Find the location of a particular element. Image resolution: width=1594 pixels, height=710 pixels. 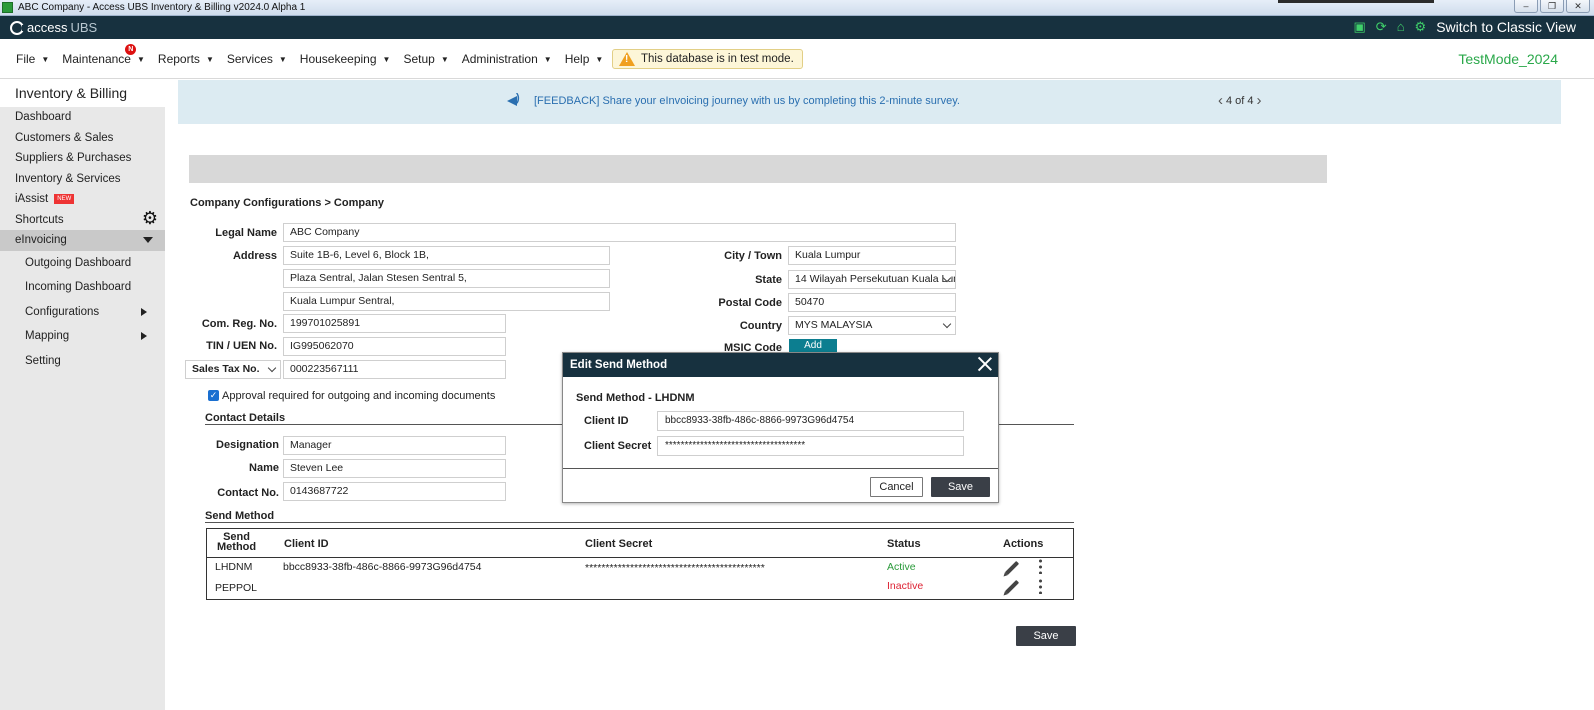

database-name: TestMode_2024 is located at coordinates (1508, 59).